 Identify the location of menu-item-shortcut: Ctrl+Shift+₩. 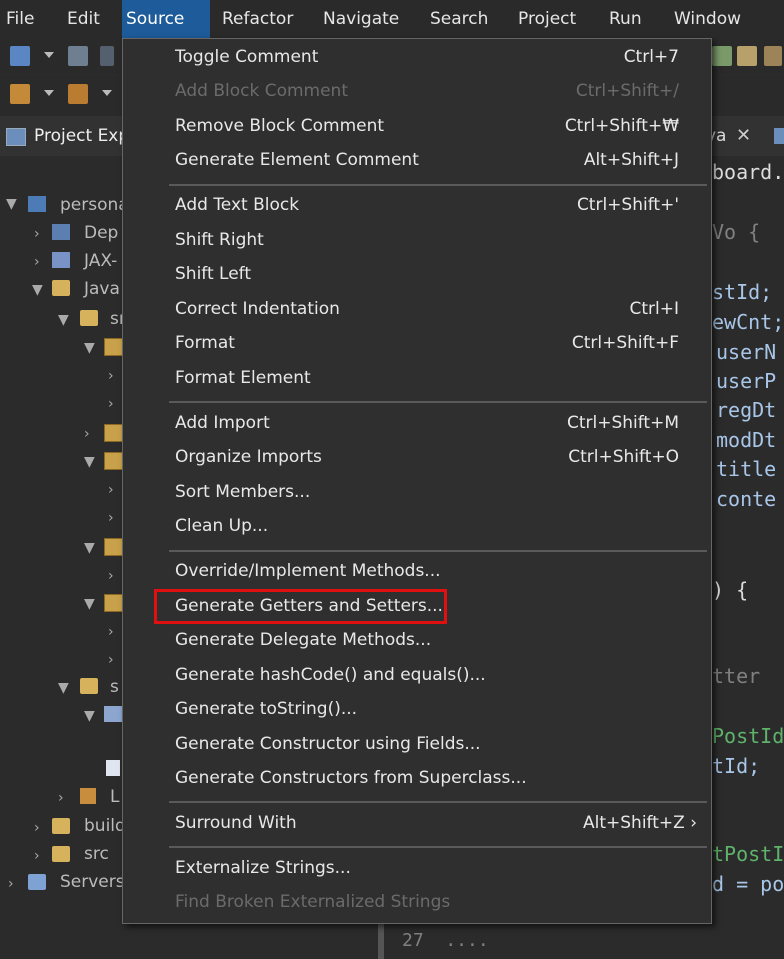
(621, 126).